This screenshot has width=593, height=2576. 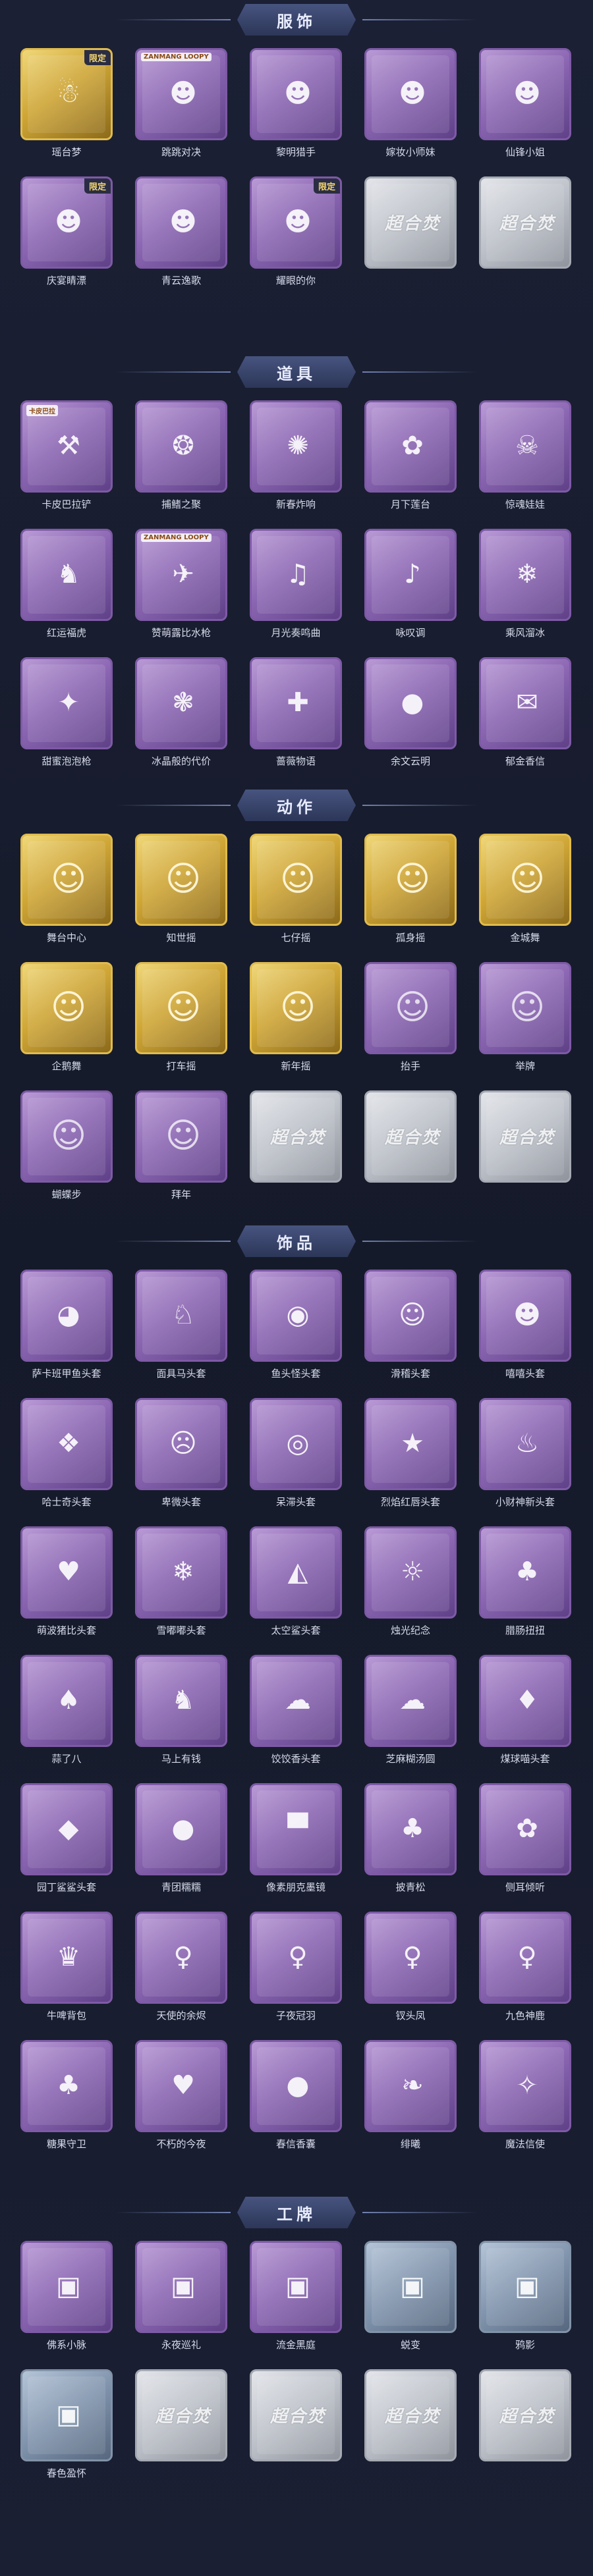 I want to click on item-label: 仙锋小姐, so click(x=525, y=152).